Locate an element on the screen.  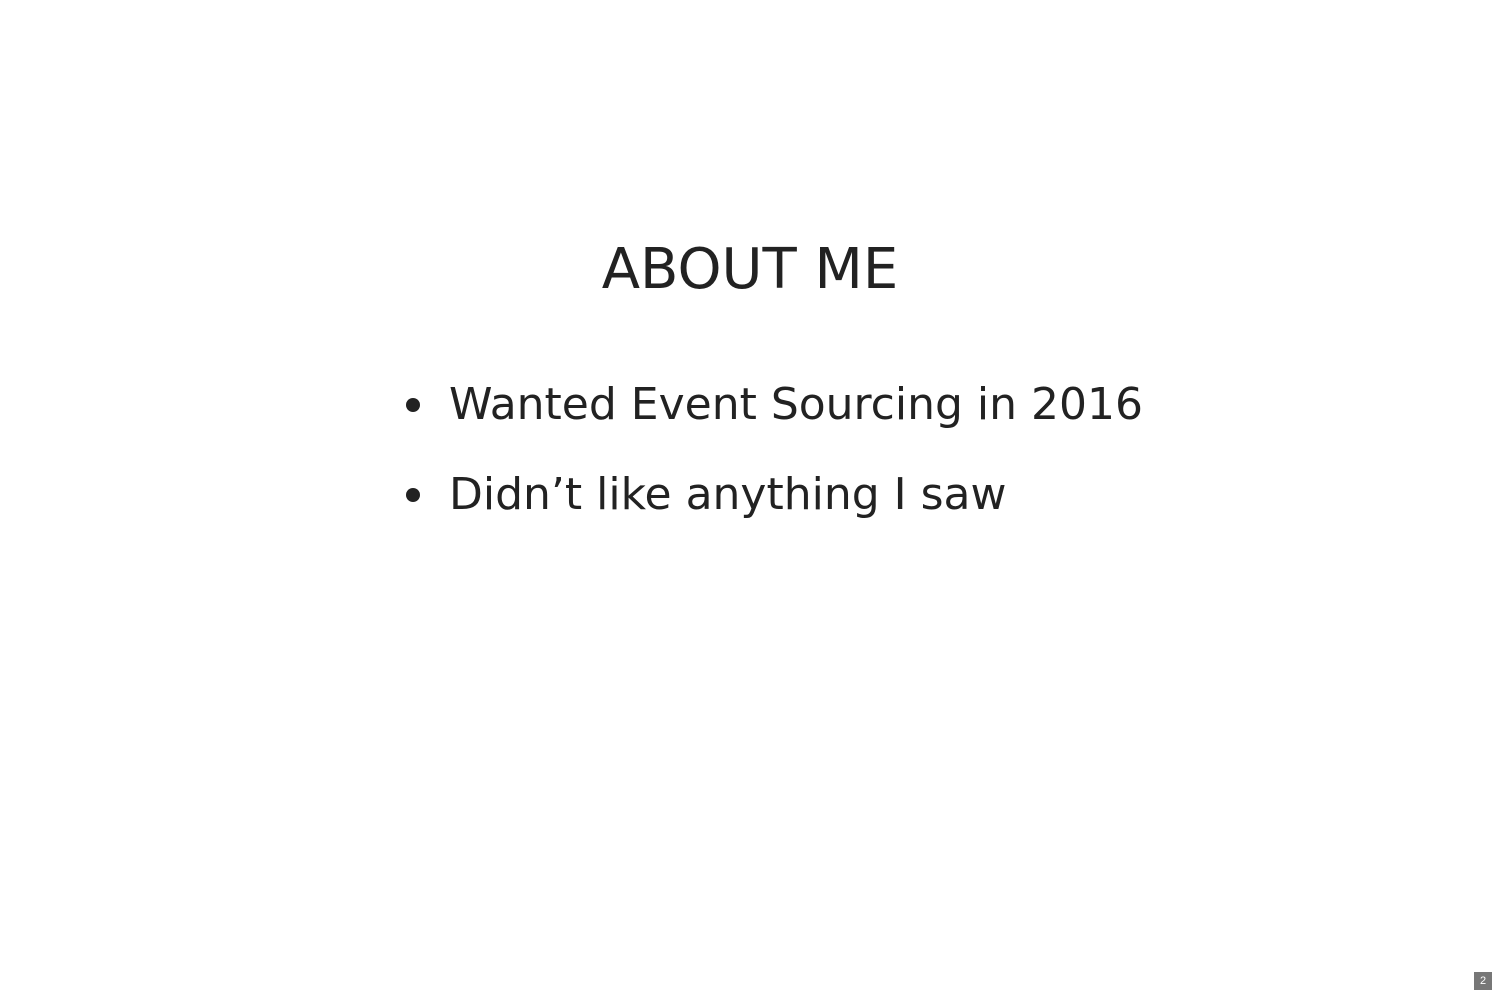
bullet-text: Wanted Event Sourcing in 2016 is located at coordinates (796, 404).